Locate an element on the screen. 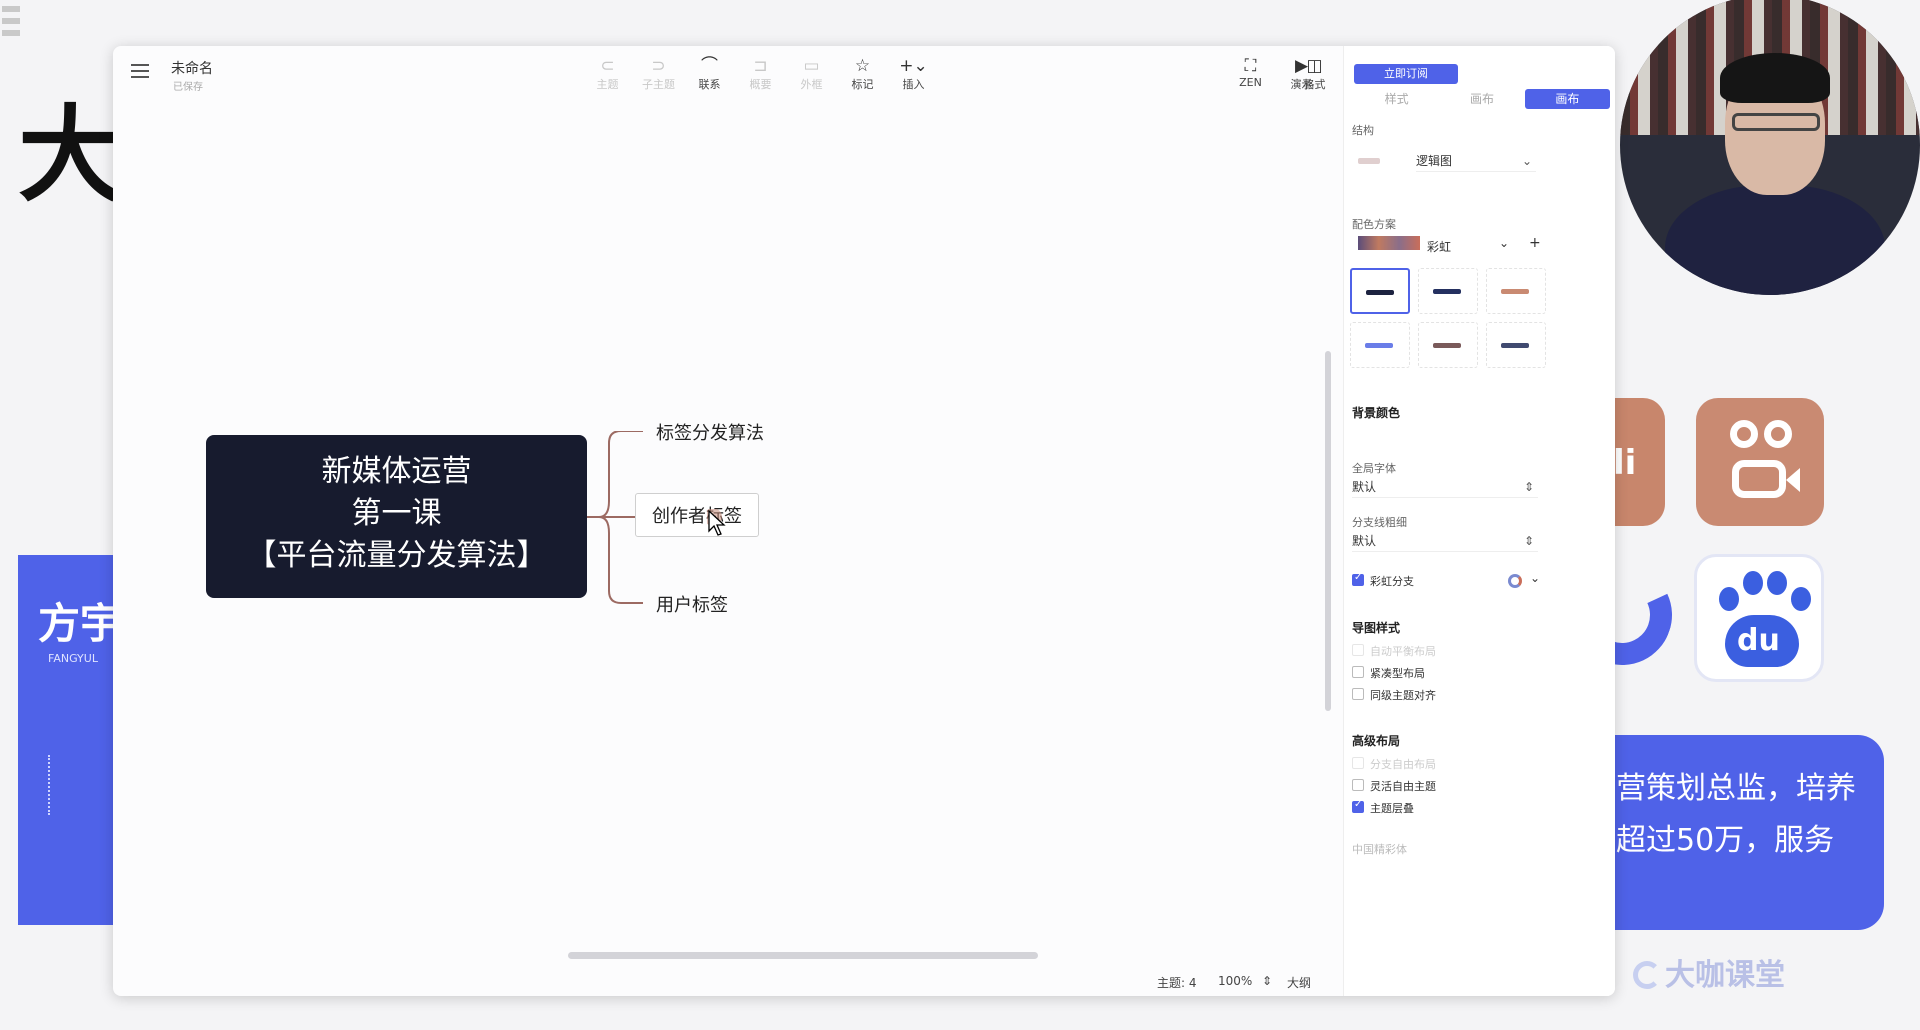 This screenshot has width=1920, height=1030. stepper-icon: ⇕ is located at coordinates (1528, 541).